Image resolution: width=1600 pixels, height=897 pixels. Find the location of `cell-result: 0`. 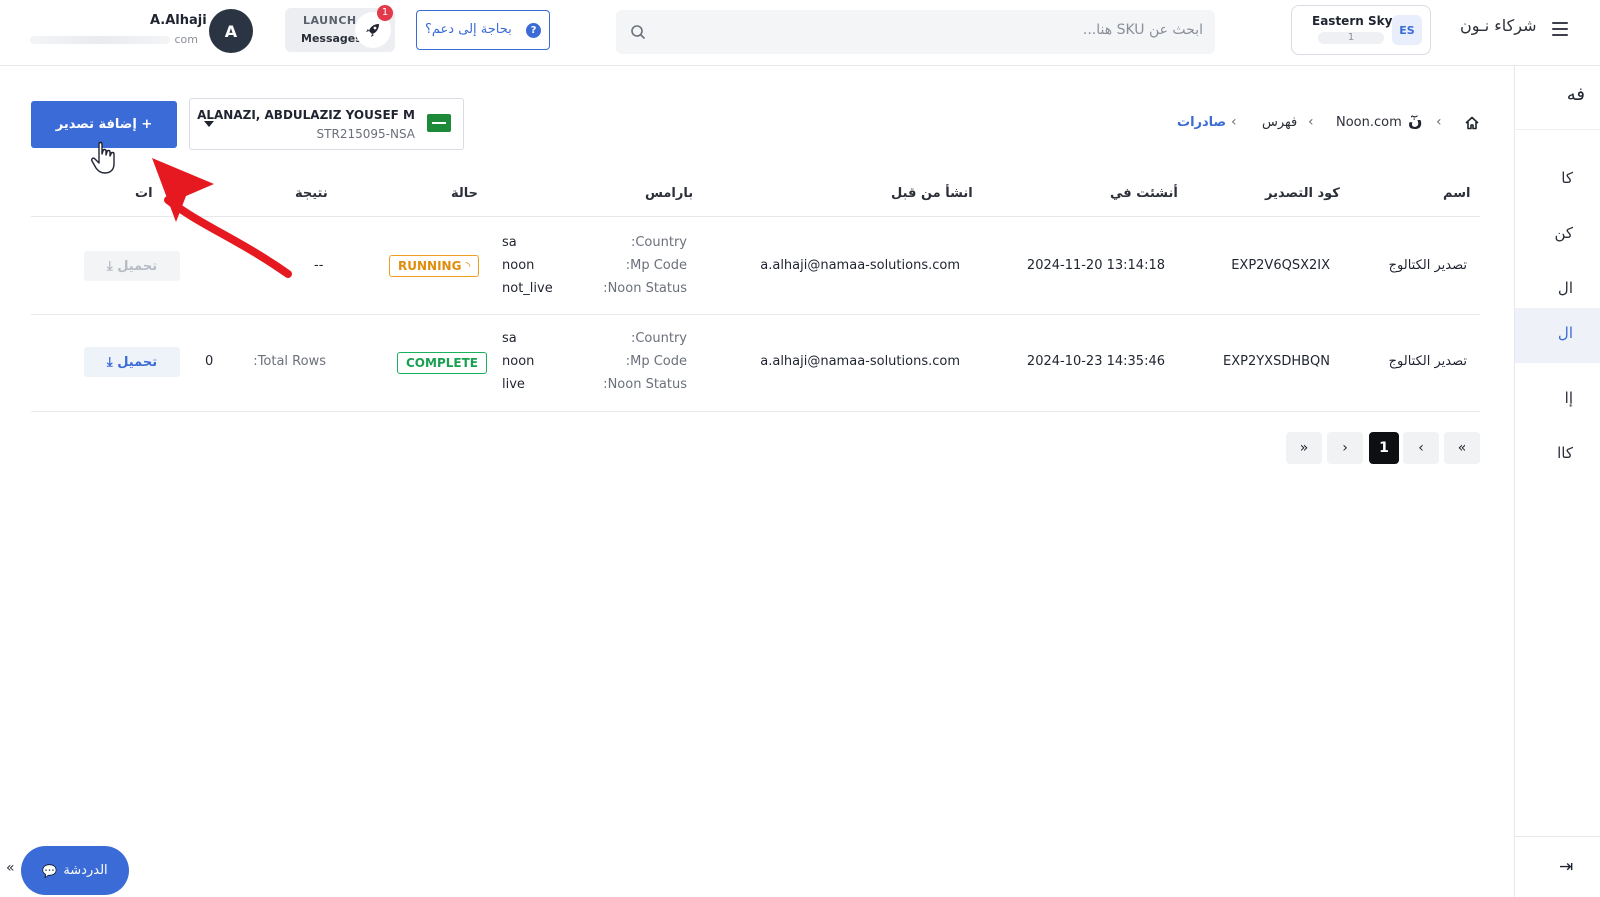

cell-result: 0 is located at coordinates (209, 361).